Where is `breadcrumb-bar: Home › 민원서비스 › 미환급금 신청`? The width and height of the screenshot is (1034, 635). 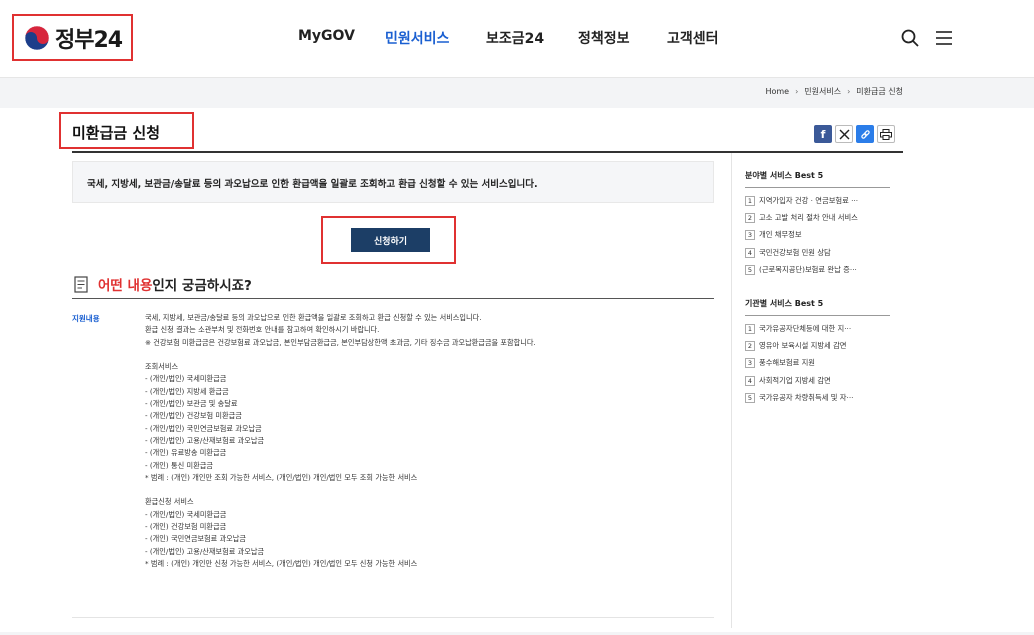
breadcrumb-bar: Home › 민원서비스 › 미환급금 신청 is located at coordinates (517, 93).